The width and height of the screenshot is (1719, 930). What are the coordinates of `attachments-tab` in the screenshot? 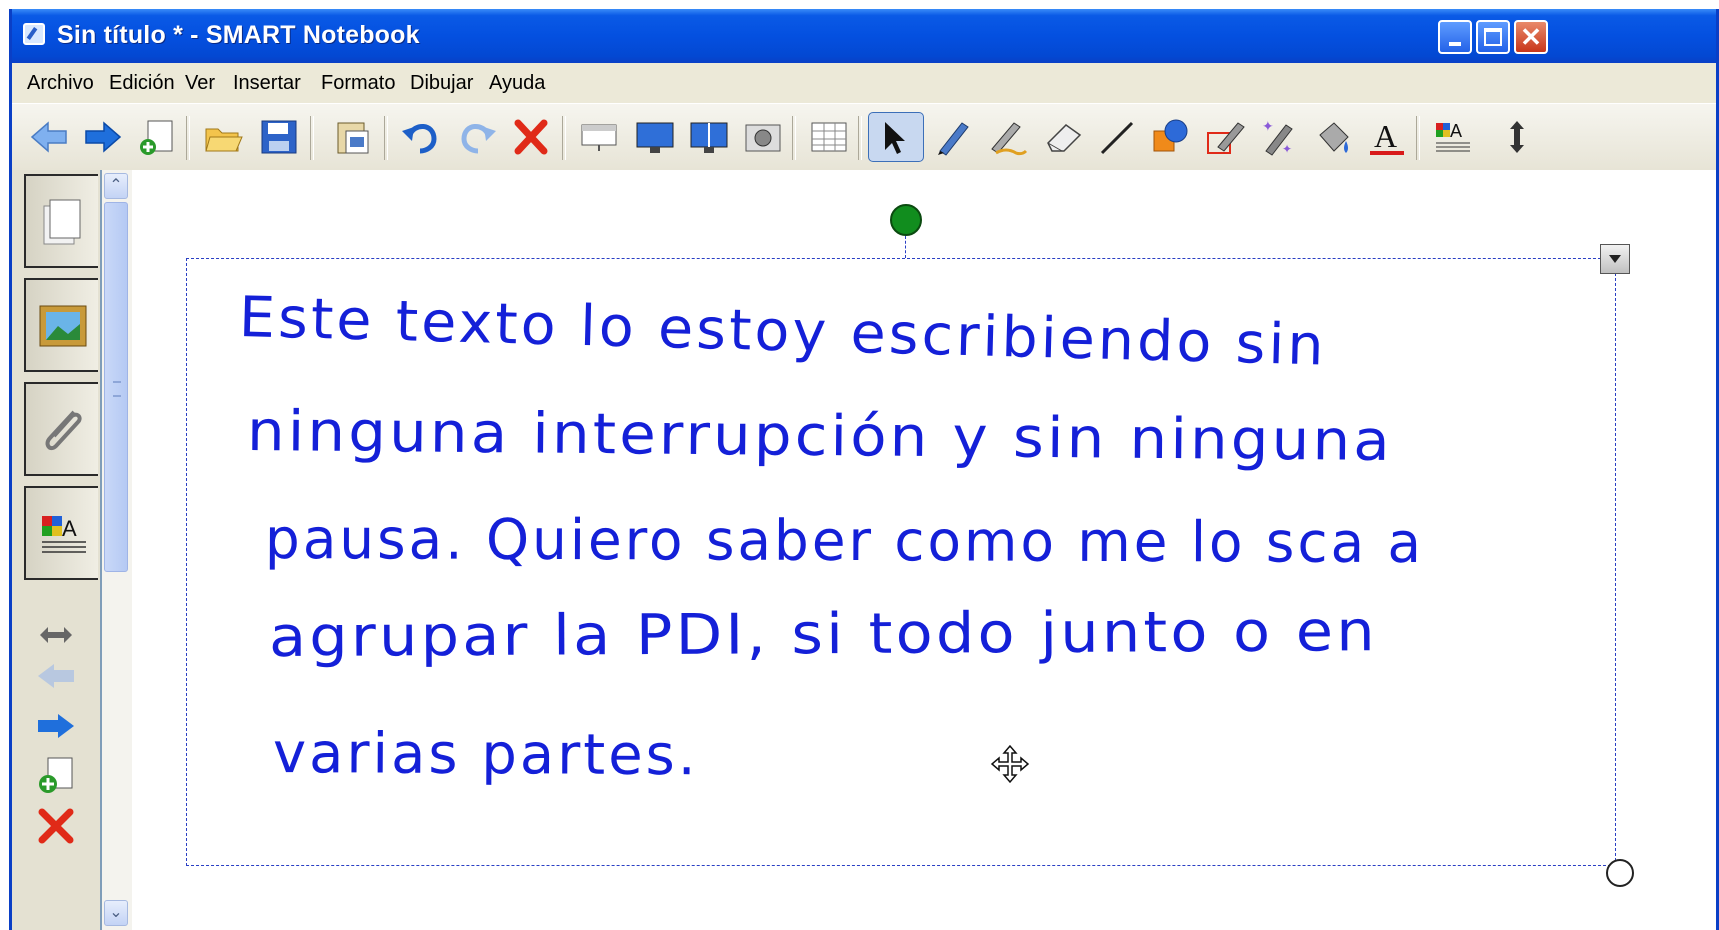 It's located at (61, 429).